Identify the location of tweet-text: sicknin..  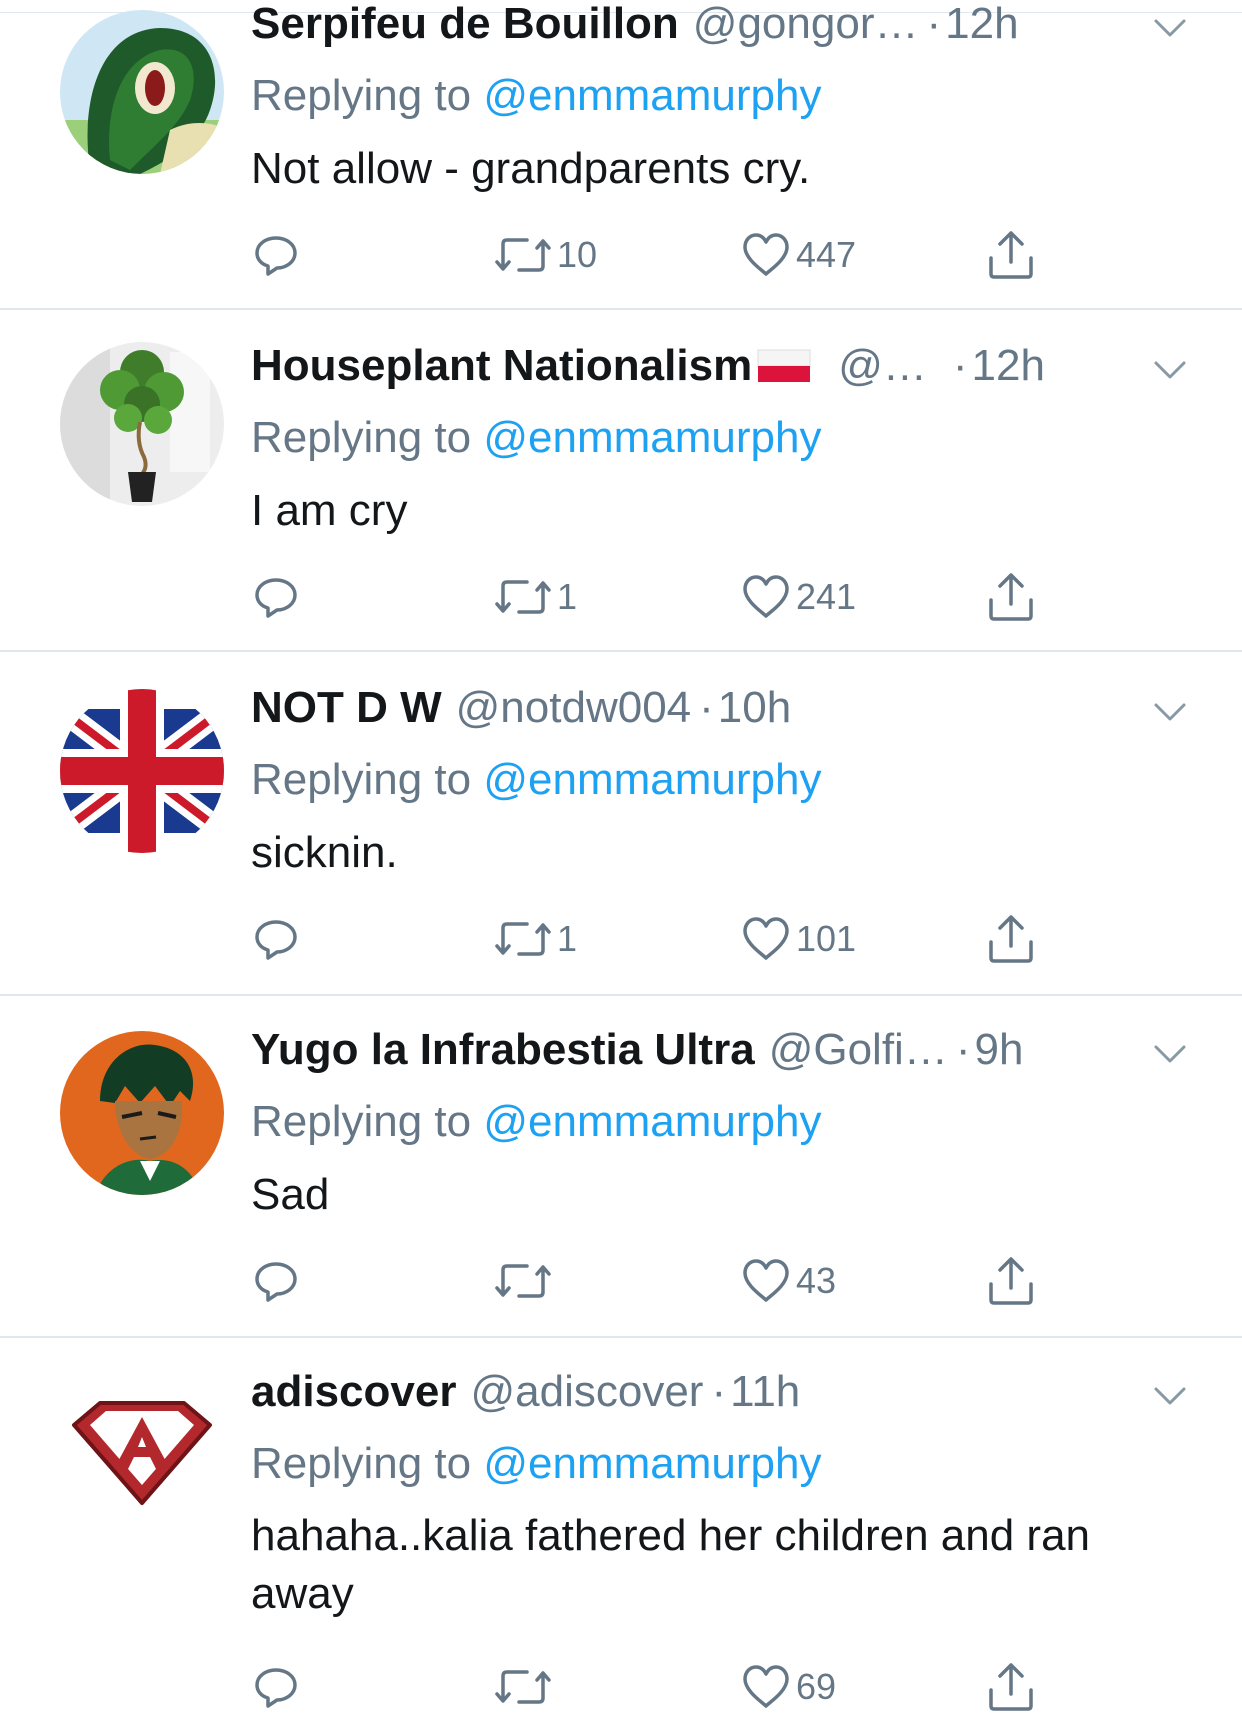
(324, 852).